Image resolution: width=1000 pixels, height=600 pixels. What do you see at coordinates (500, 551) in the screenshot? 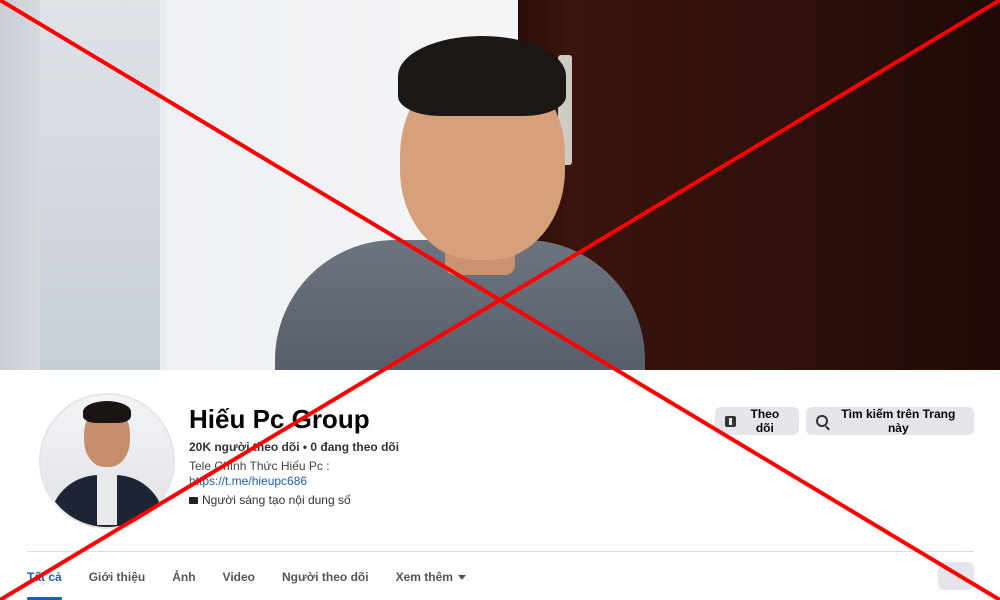
I see `tabs-divider` at bounding box center [500, 551].